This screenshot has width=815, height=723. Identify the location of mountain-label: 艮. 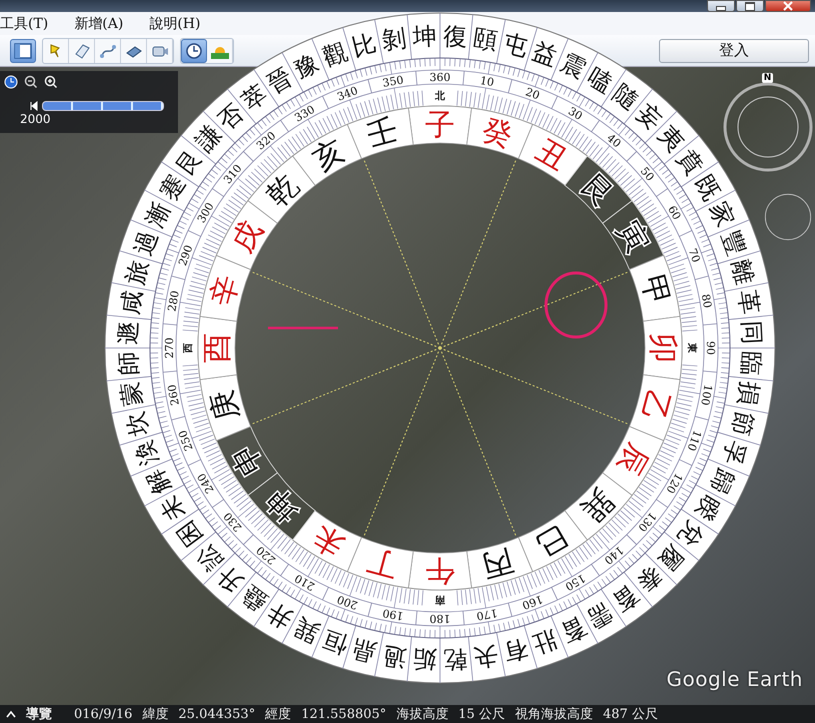
(597, 191).